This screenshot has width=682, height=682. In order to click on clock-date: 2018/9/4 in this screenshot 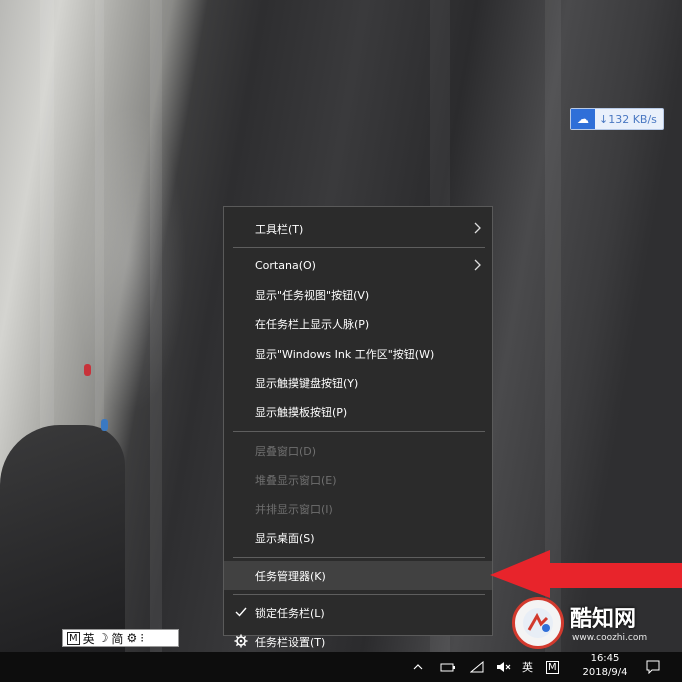, I will do `click(605, 672)`.